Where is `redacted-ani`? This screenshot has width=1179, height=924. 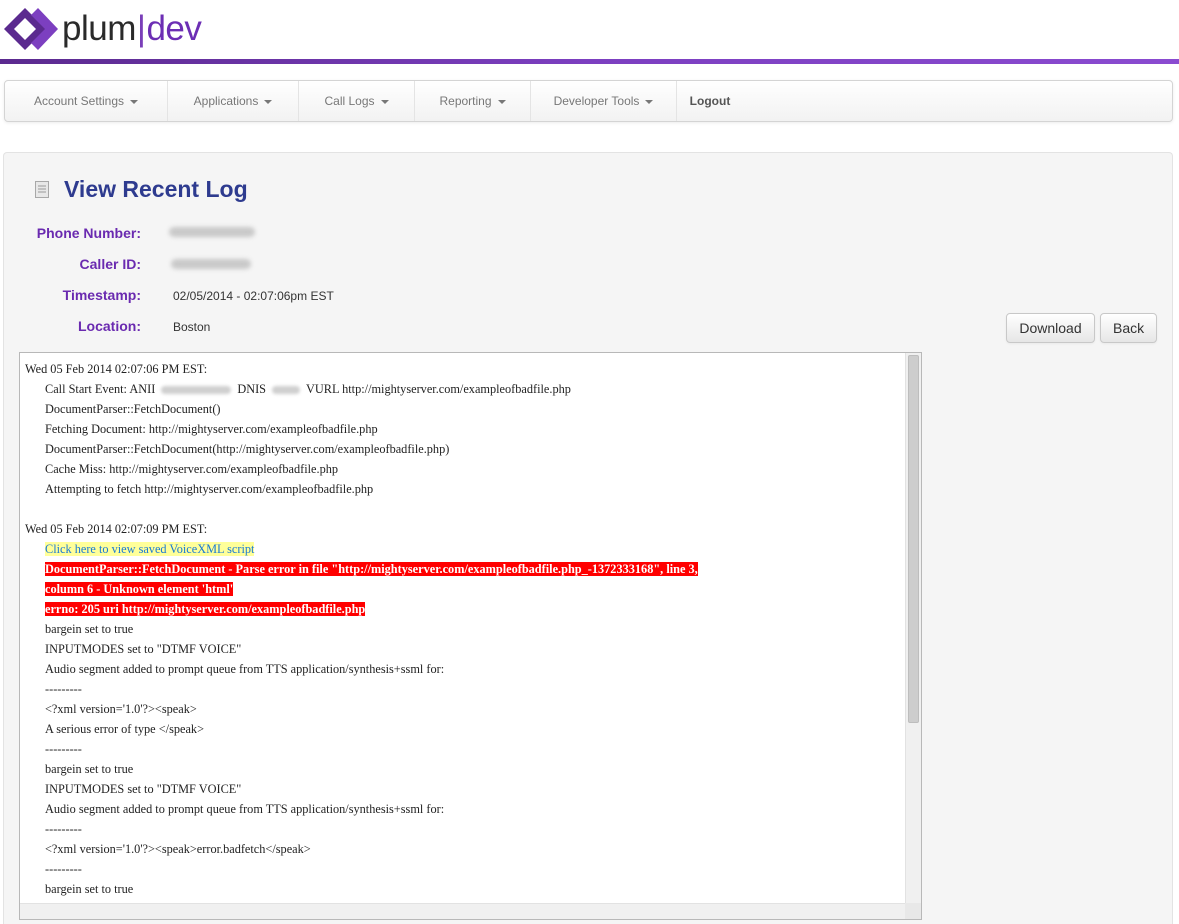 redacted-ani is located at coordinates (196, 390).